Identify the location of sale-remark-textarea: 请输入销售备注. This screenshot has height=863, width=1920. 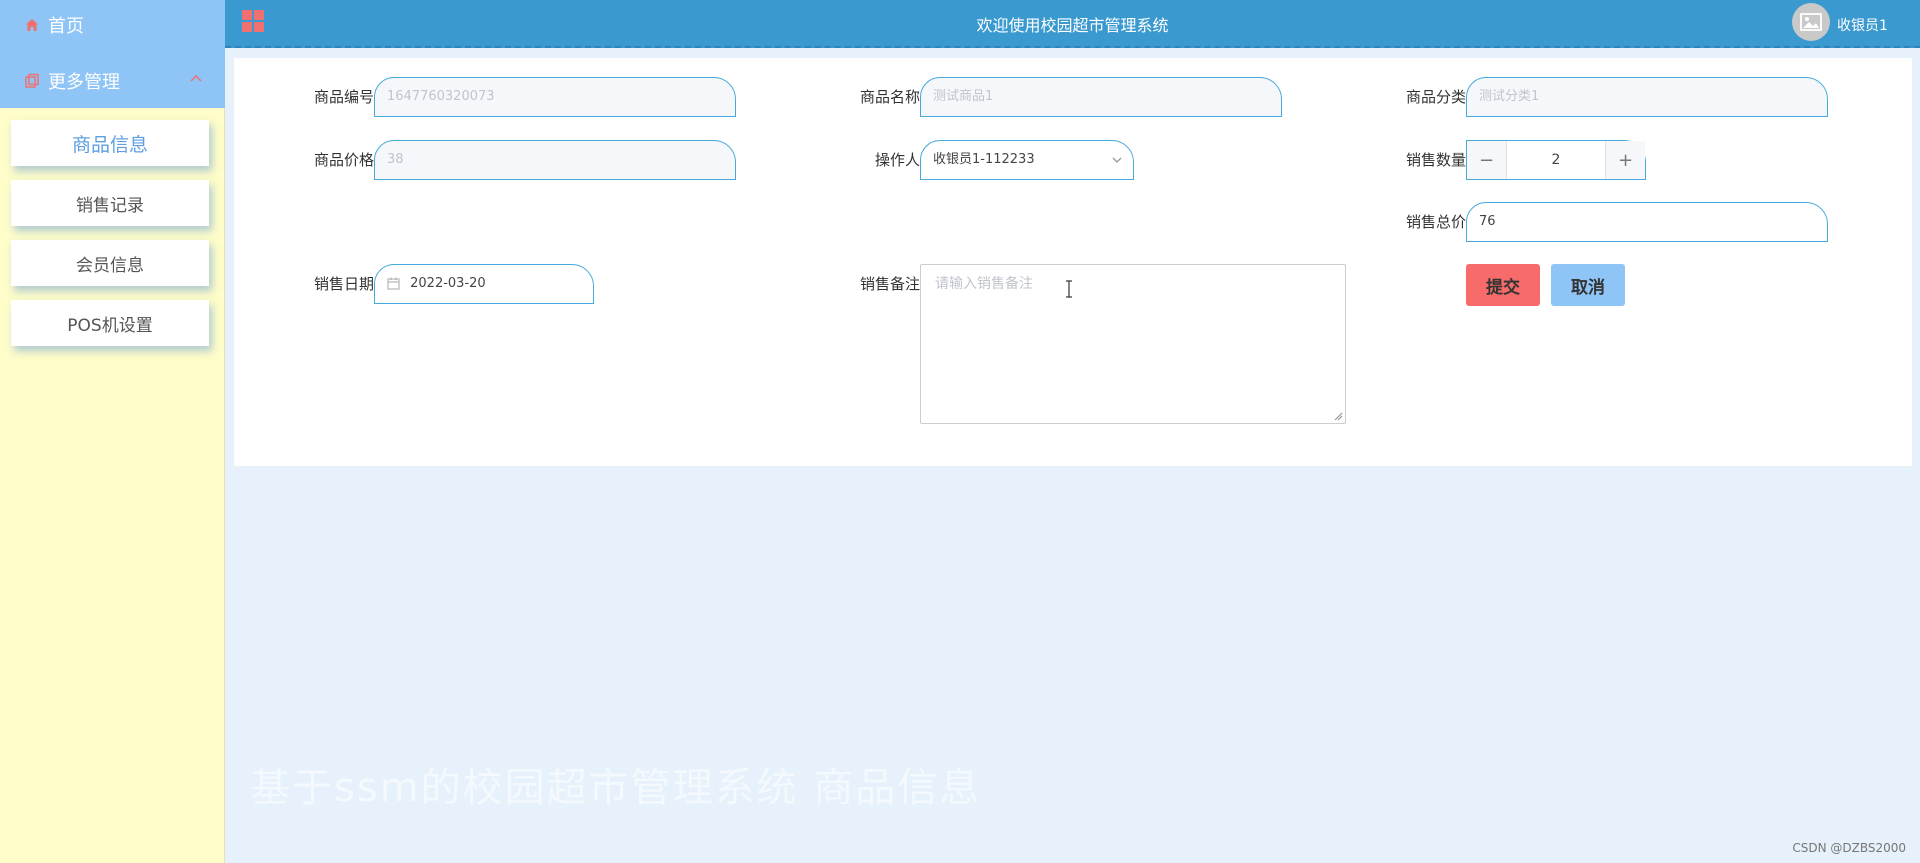
(1133, 344).